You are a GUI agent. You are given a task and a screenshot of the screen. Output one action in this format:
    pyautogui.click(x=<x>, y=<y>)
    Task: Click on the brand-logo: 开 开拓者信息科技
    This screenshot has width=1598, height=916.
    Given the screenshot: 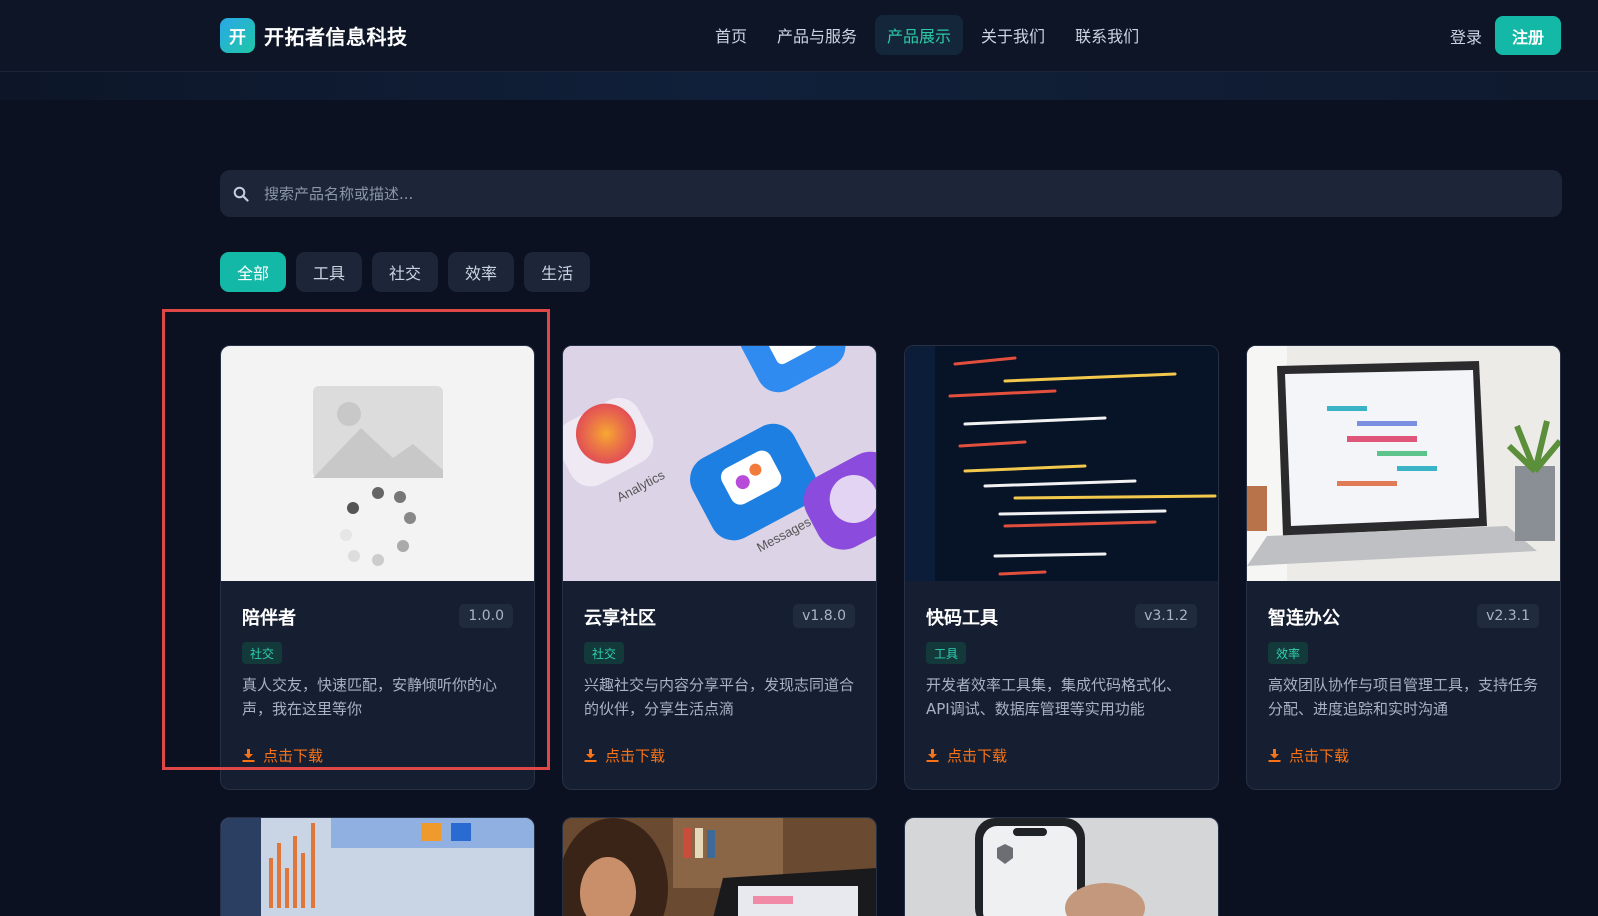 What is the action you would take?
    pyautogui.click(x=314, y=35)
    